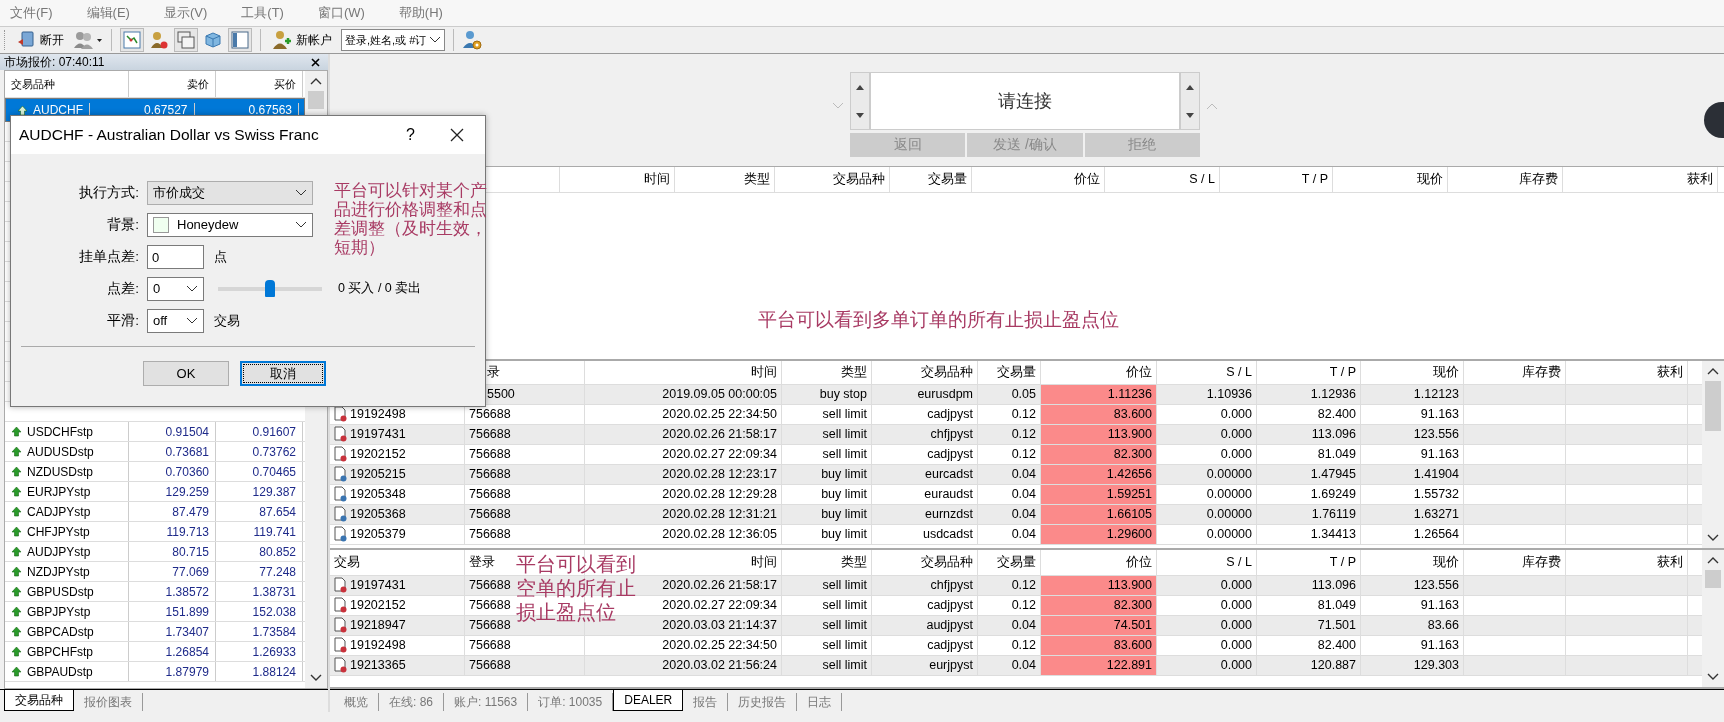 The width and height of the screenshot is (1724, 722). Describe the element at coordinates (230, 192) in the screenshot. I see `execution-dropdown: 市价成交` at that location.